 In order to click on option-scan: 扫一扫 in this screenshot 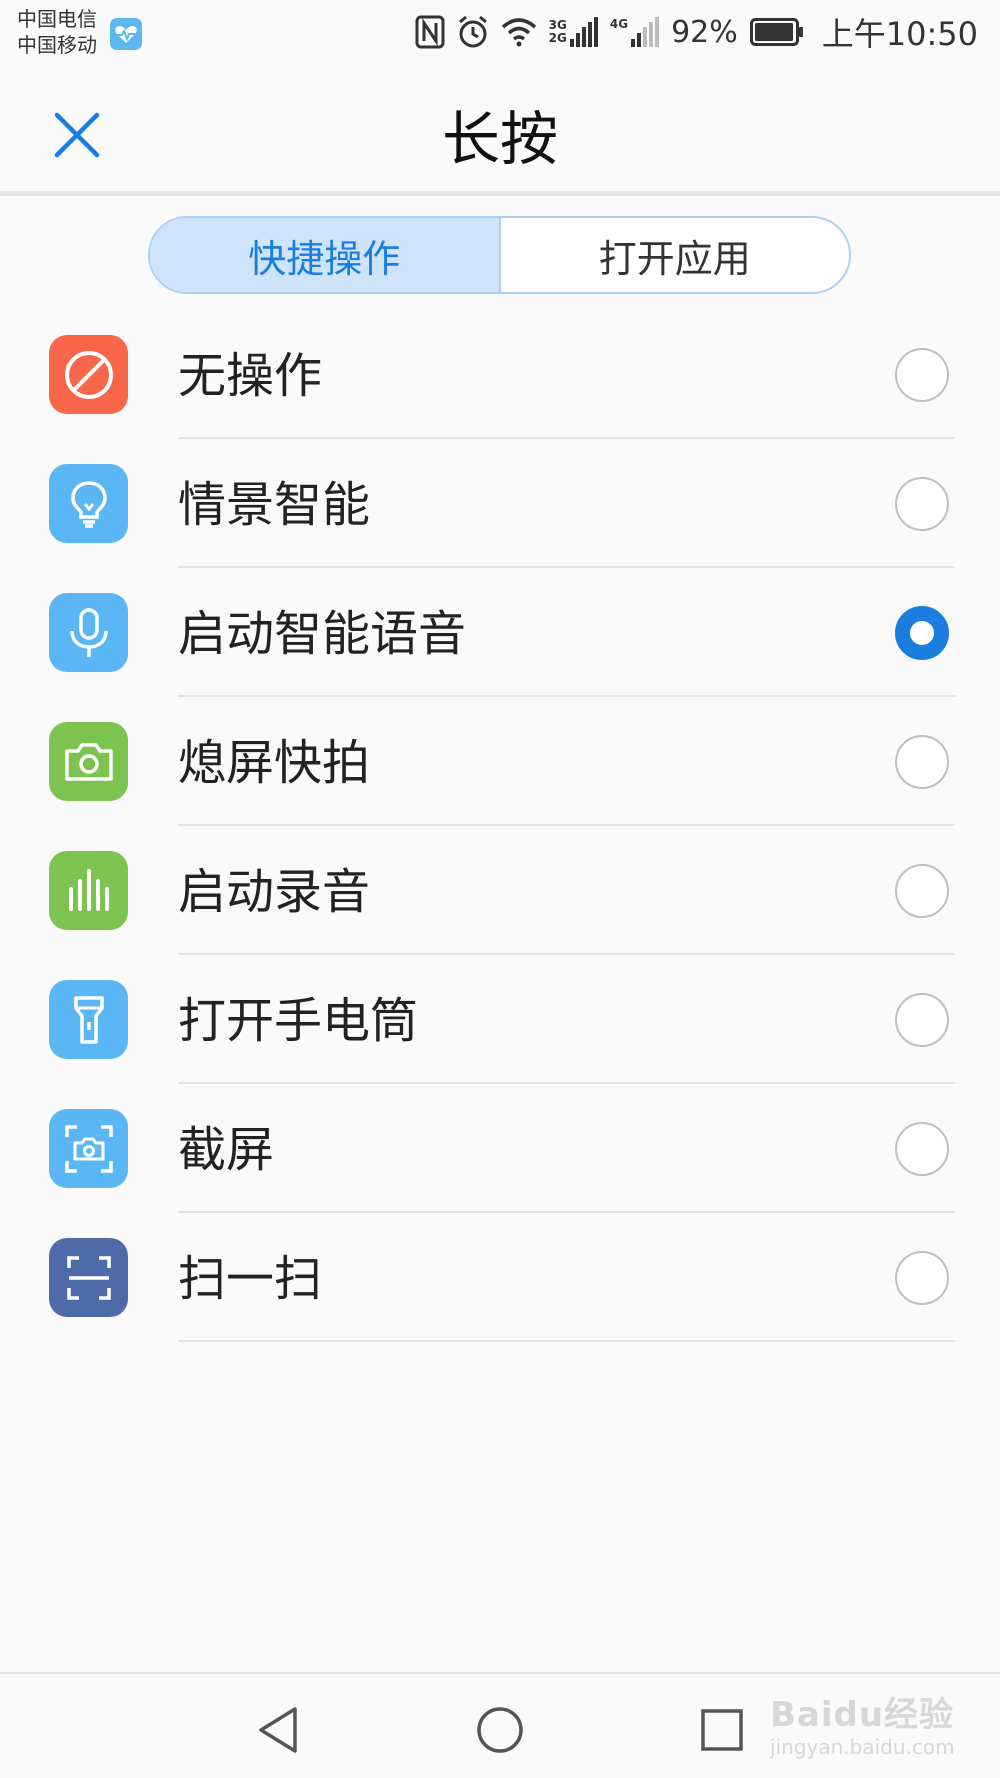, I will do `click(500, 1277)`.